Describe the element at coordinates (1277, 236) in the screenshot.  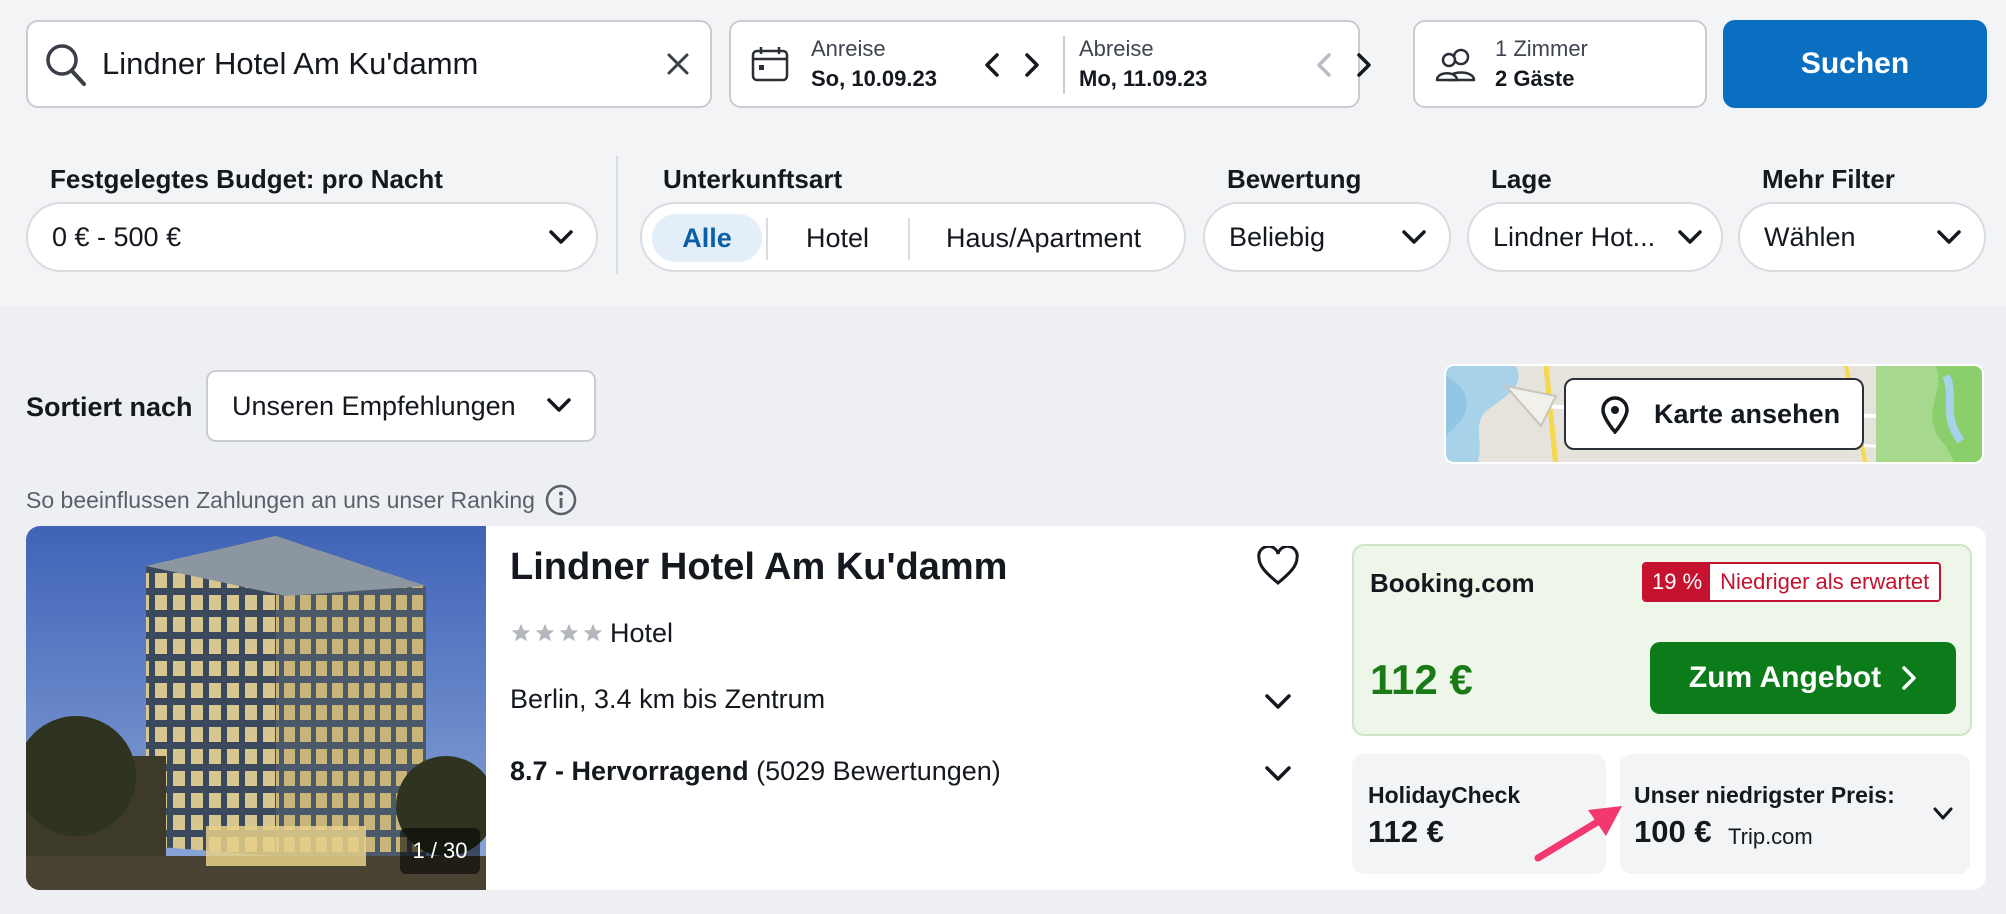
I see `rating-value: Beliebig` at that location.